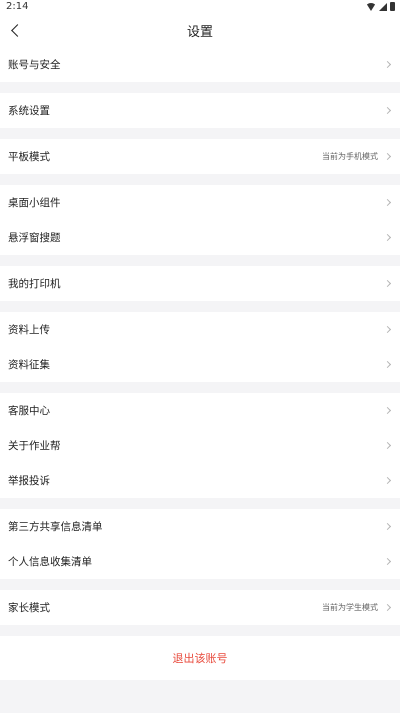 The width and height of the screenshot is (400, 713). Describe the element at coordinates (350, 607) in the screenshot. I see `settings-item-value: 当前为学生模式` at that location.